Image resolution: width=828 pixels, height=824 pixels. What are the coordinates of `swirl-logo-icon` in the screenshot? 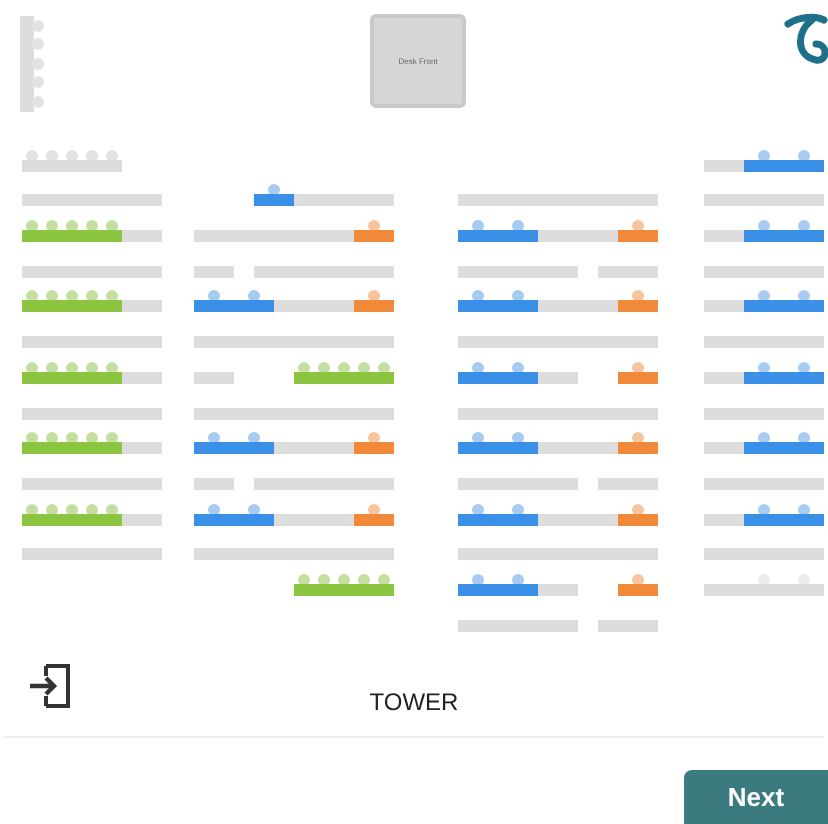 It's located at (806, 40).